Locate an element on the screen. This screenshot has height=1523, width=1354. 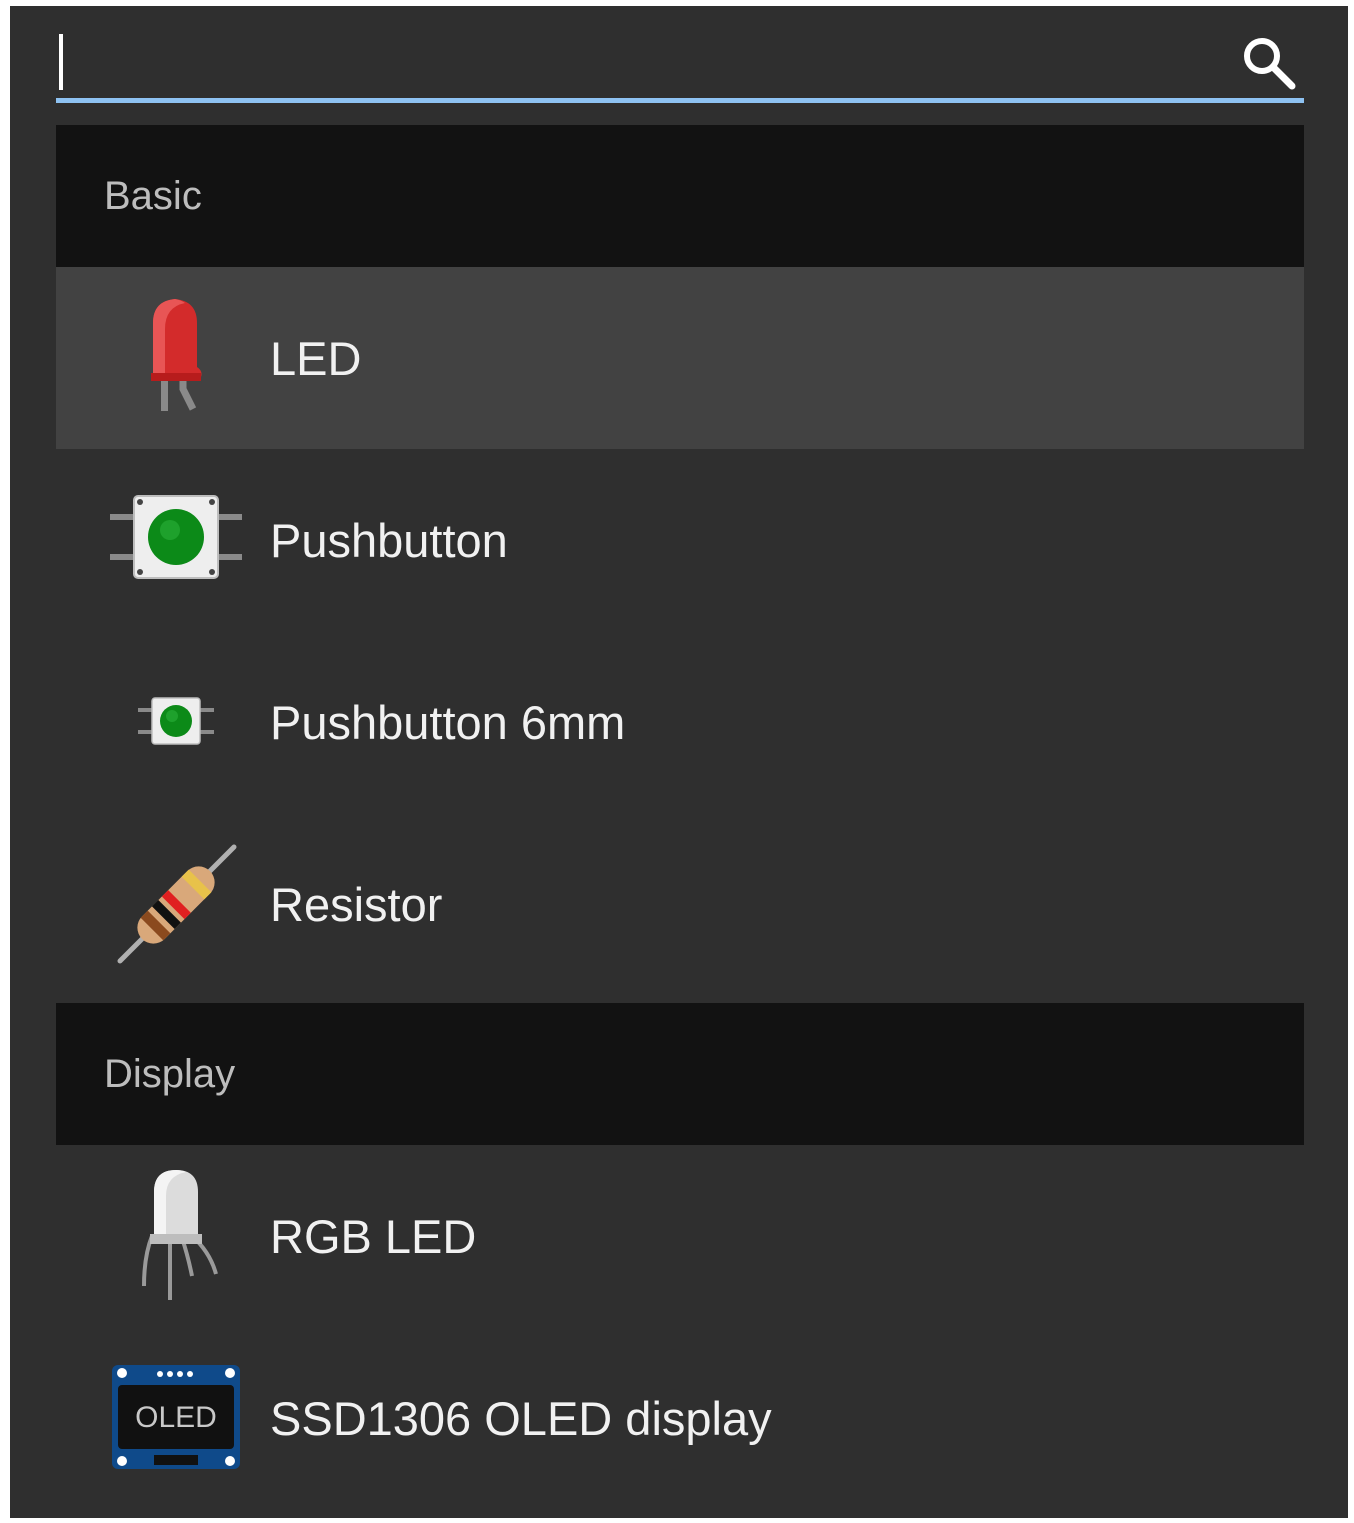
section-title: Basic is located at coordinates (153, 195).